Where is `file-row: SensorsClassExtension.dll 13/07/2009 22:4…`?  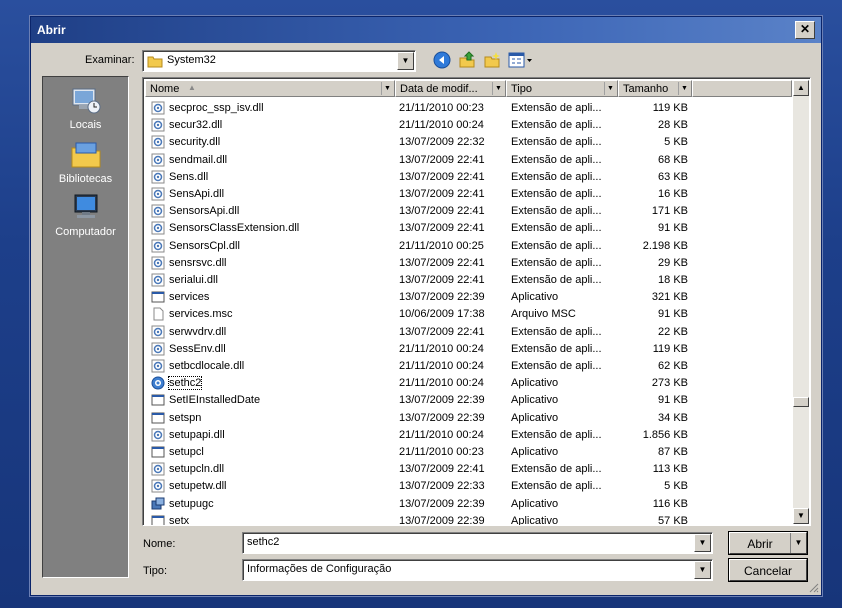 file-row: SensorsClassExtension.dll 13/07/2009 22:4… is located at coordinates (470, 228).